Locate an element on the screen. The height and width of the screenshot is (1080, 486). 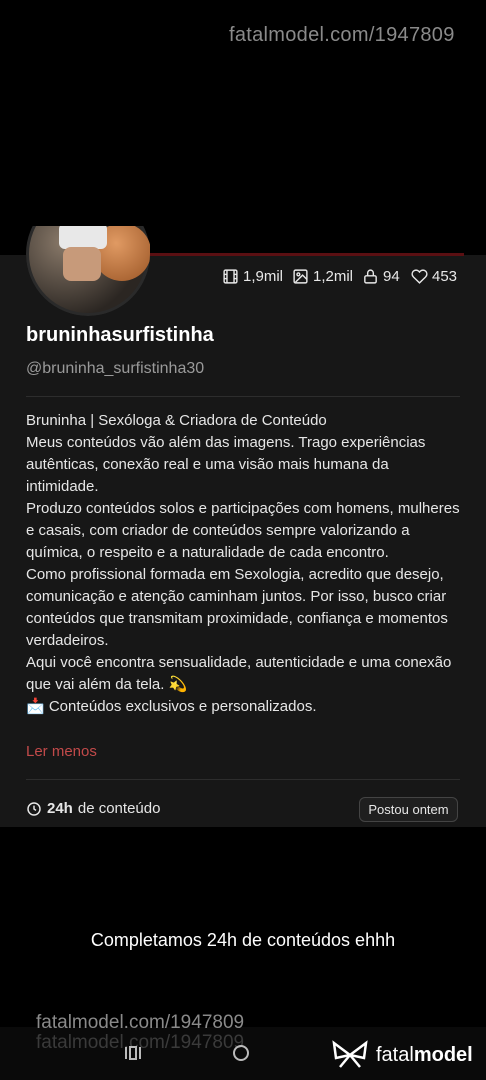
content-time-value: 24h is located at coordinates (60, 808).